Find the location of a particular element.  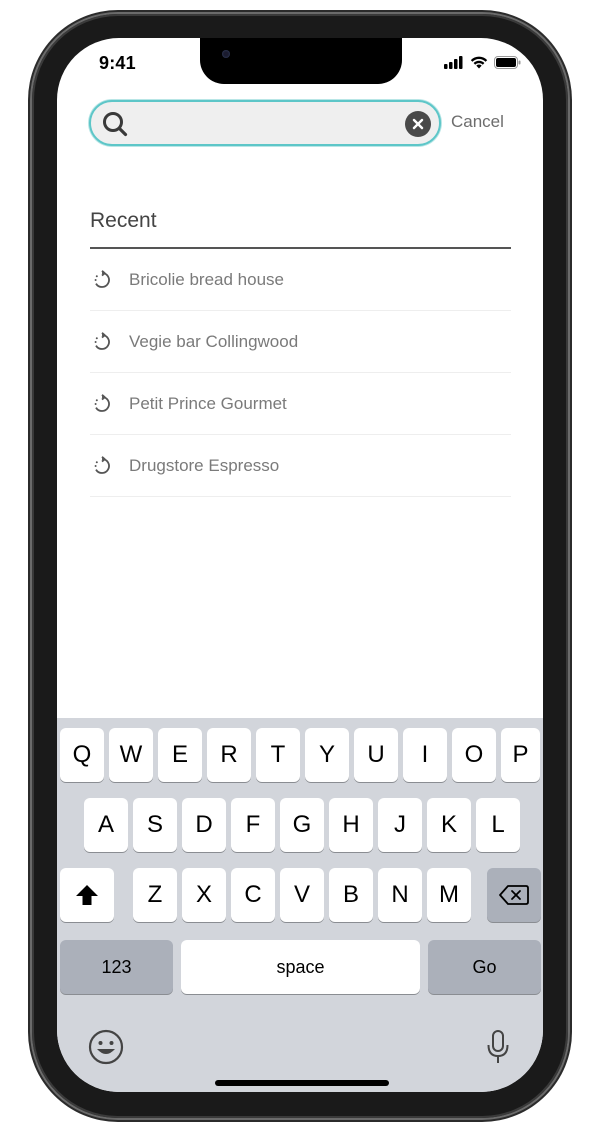

key-p: P is located at coordinates (520, 755).